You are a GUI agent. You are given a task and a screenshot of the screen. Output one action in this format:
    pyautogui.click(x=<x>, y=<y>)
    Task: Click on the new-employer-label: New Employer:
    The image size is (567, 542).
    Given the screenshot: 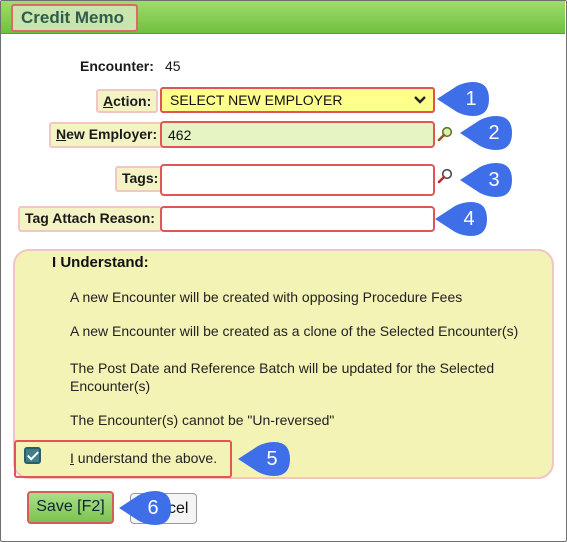 What is the action you would take?
    pyautogui.click(x=107, y=135)
    